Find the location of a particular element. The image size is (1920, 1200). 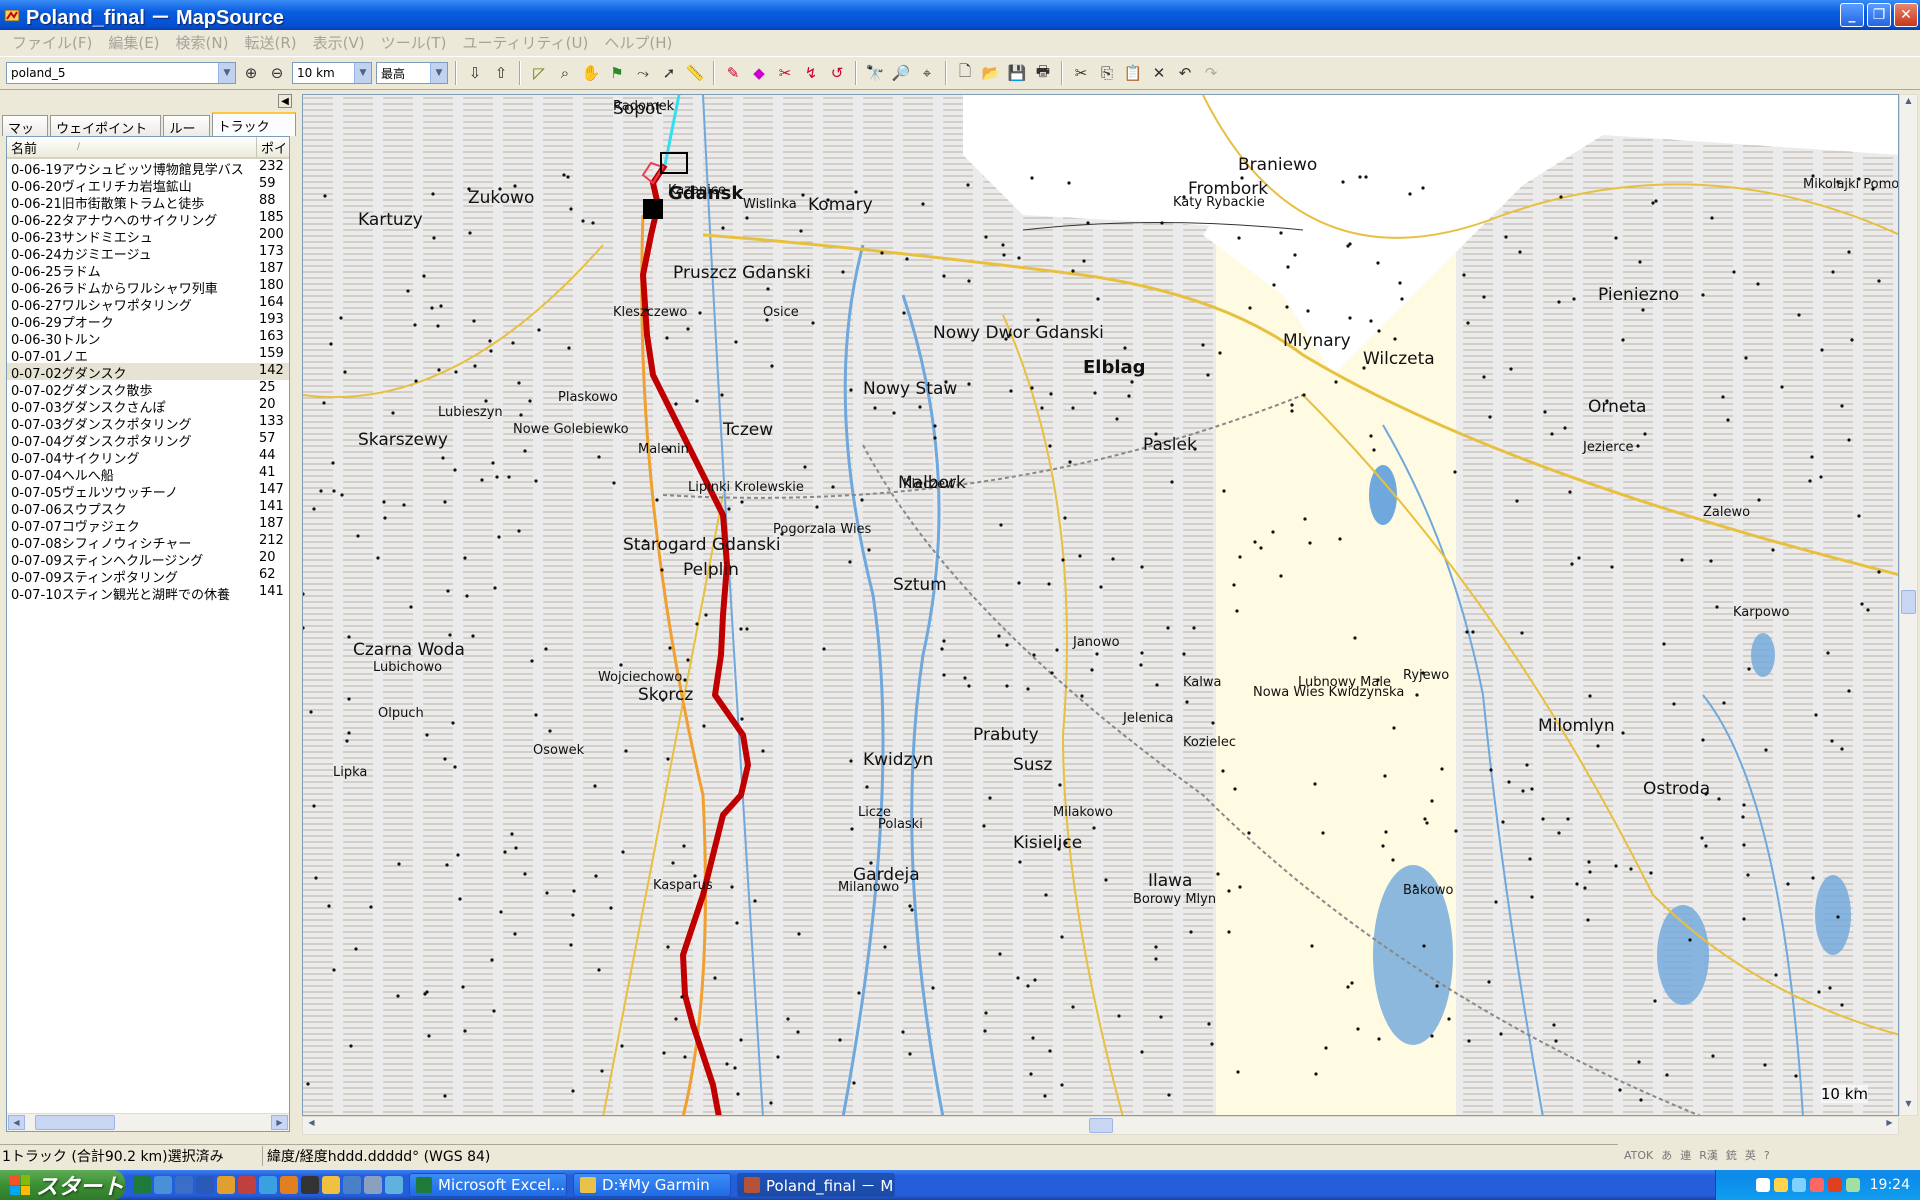

eraser-icon: ◆ is located at coordinates (759, 73).